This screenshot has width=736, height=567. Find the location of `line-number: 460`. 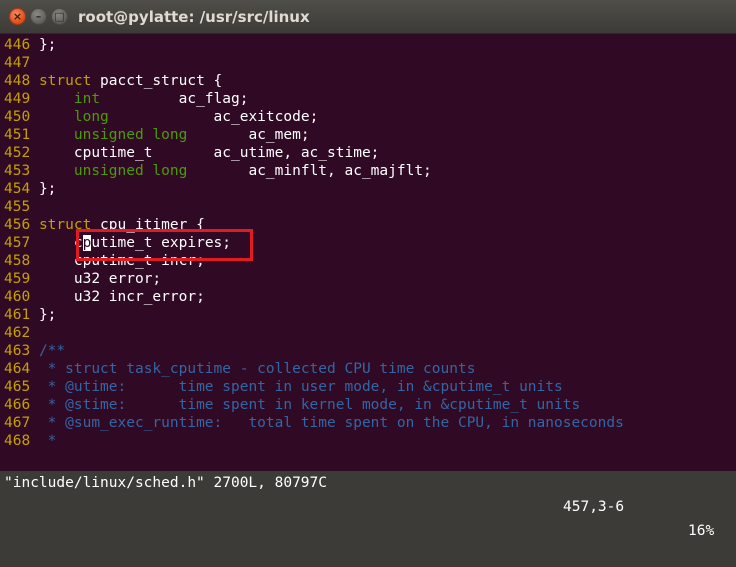

line-number: 460 is located at coordinates (17, 297).